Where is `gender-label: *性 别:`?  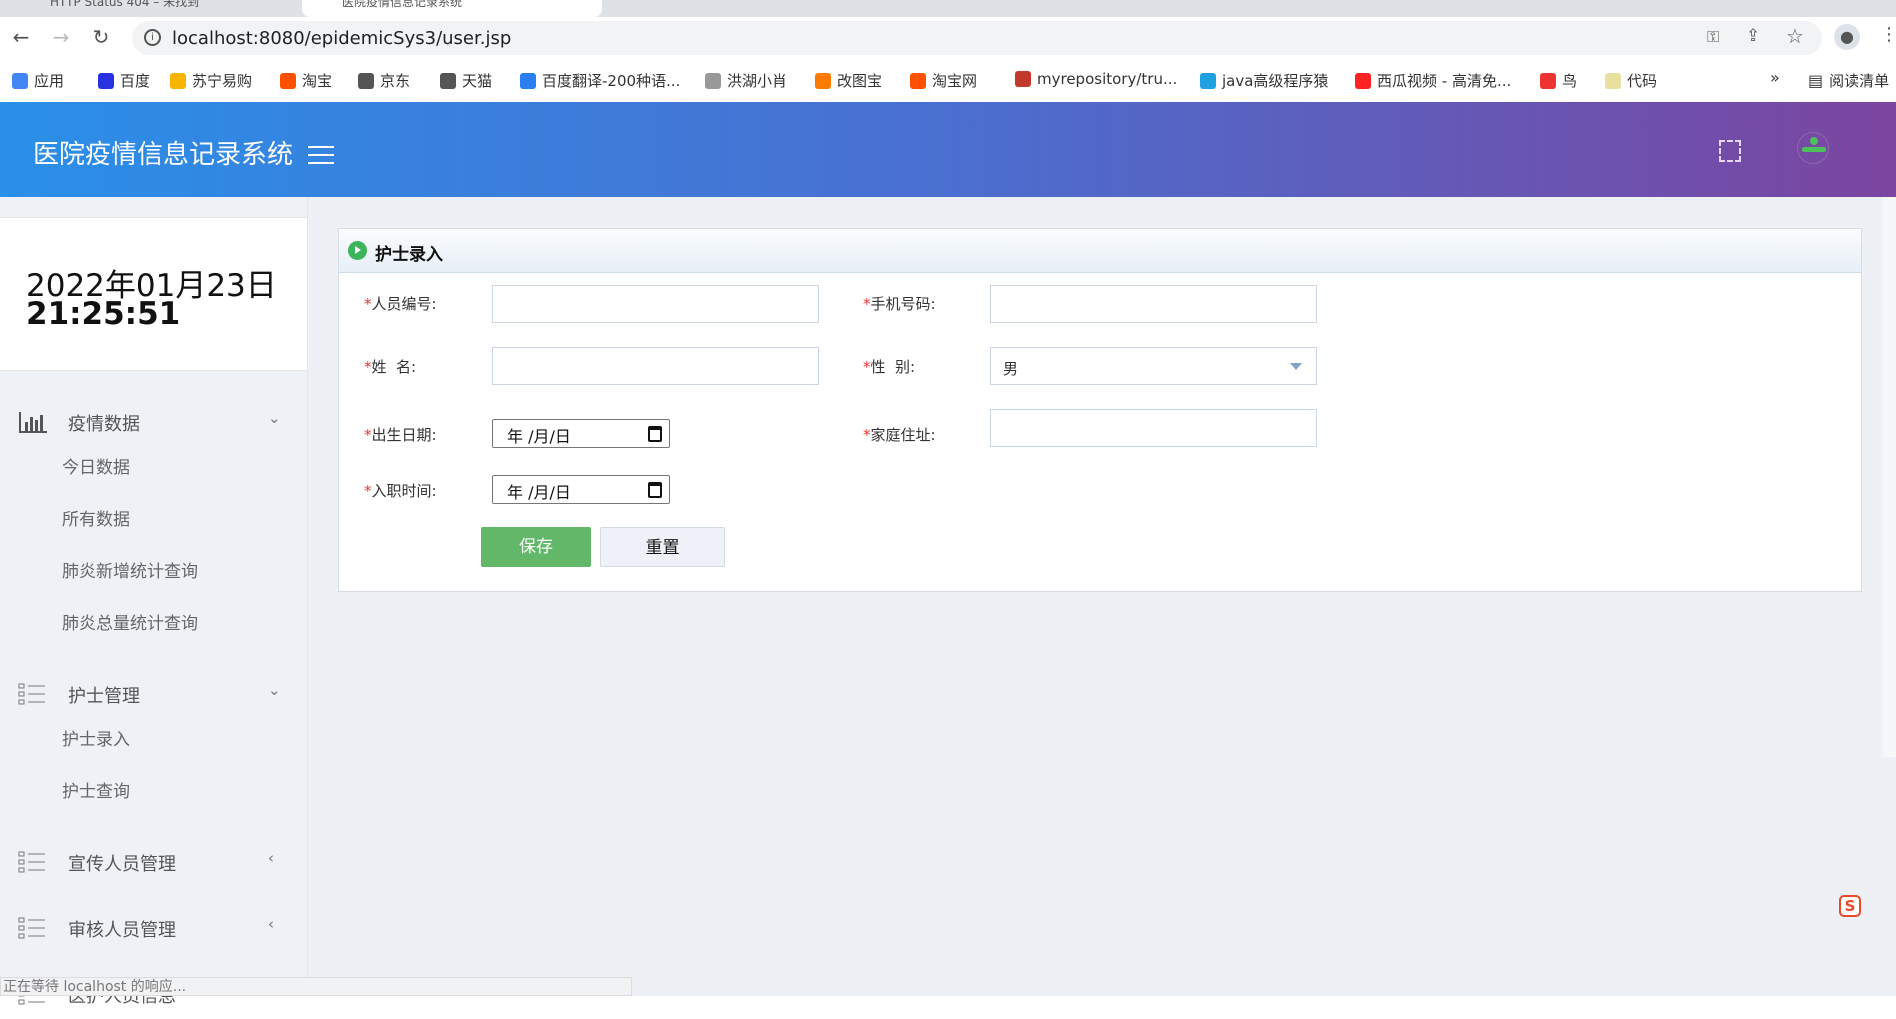 gender-label: *性 别: is located at coordinates (889, 367).